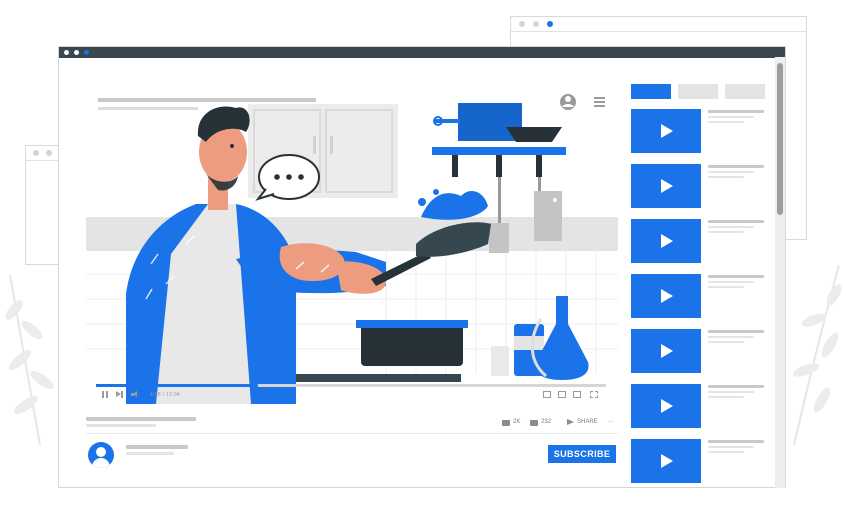  What do you see at coordinates (562, 394) in the screenshot?
I see `miniplayer-icon` at bounding box center [562, 394].